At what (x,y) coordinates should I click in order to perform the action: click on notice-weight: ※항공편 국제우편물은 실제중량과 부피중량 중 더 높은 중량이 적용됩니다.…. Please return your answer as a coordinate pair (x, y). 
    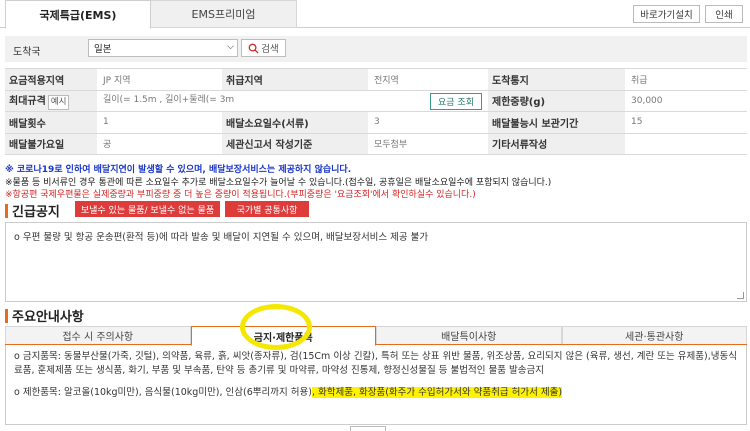
    Looking at the image, I should click on (240, 195).